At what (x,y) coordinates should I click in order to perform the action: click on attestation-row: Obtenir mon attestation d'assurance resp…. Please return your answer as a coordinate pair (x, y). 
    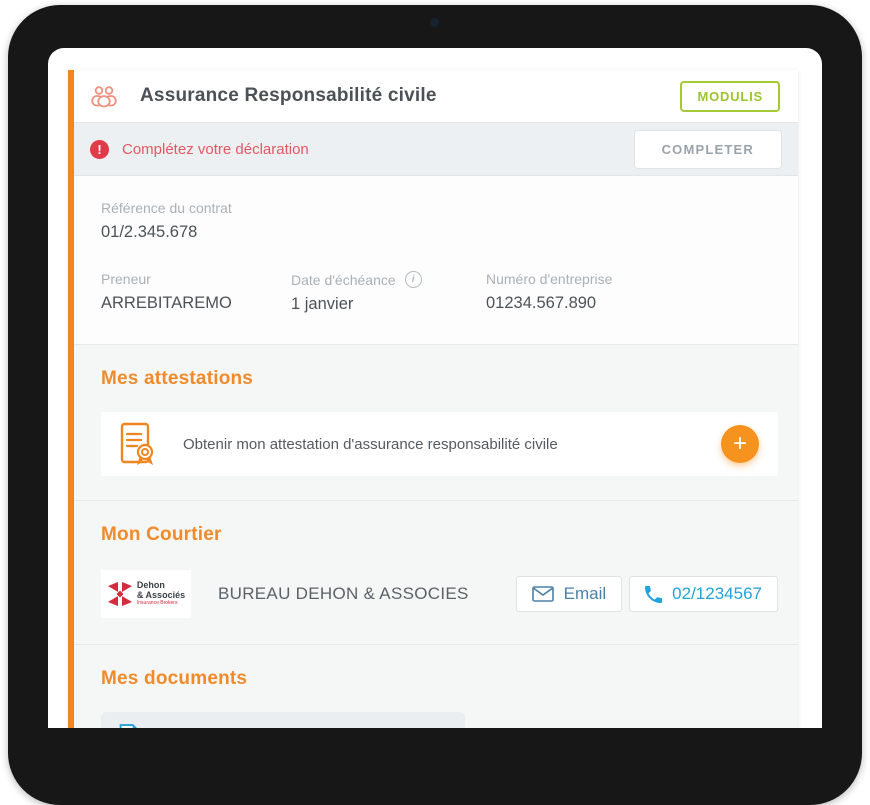
    Looking at the image, I should click on (439, 444).